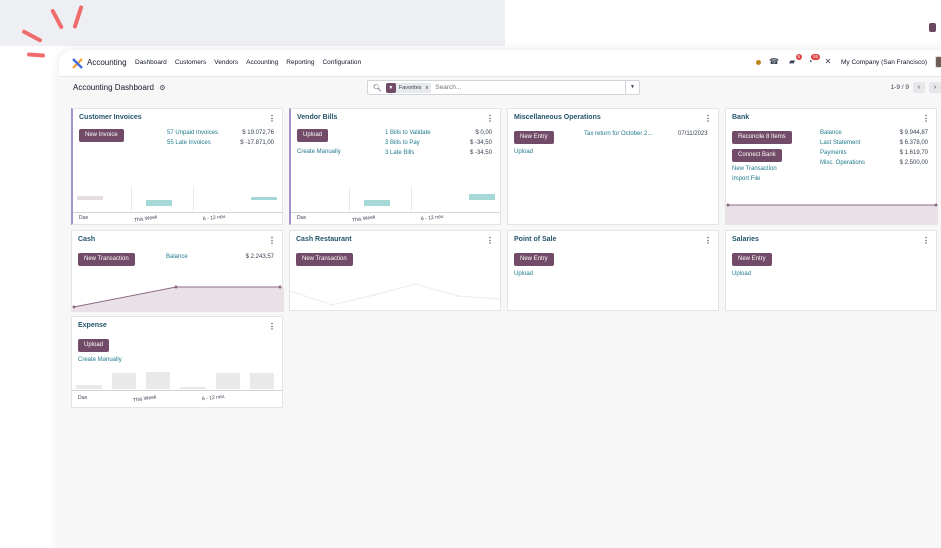 The height and width of the screenshot is (548, 941). I want to click on reconcile-items-button: Reconcile 8 Items, so click(762, 137).